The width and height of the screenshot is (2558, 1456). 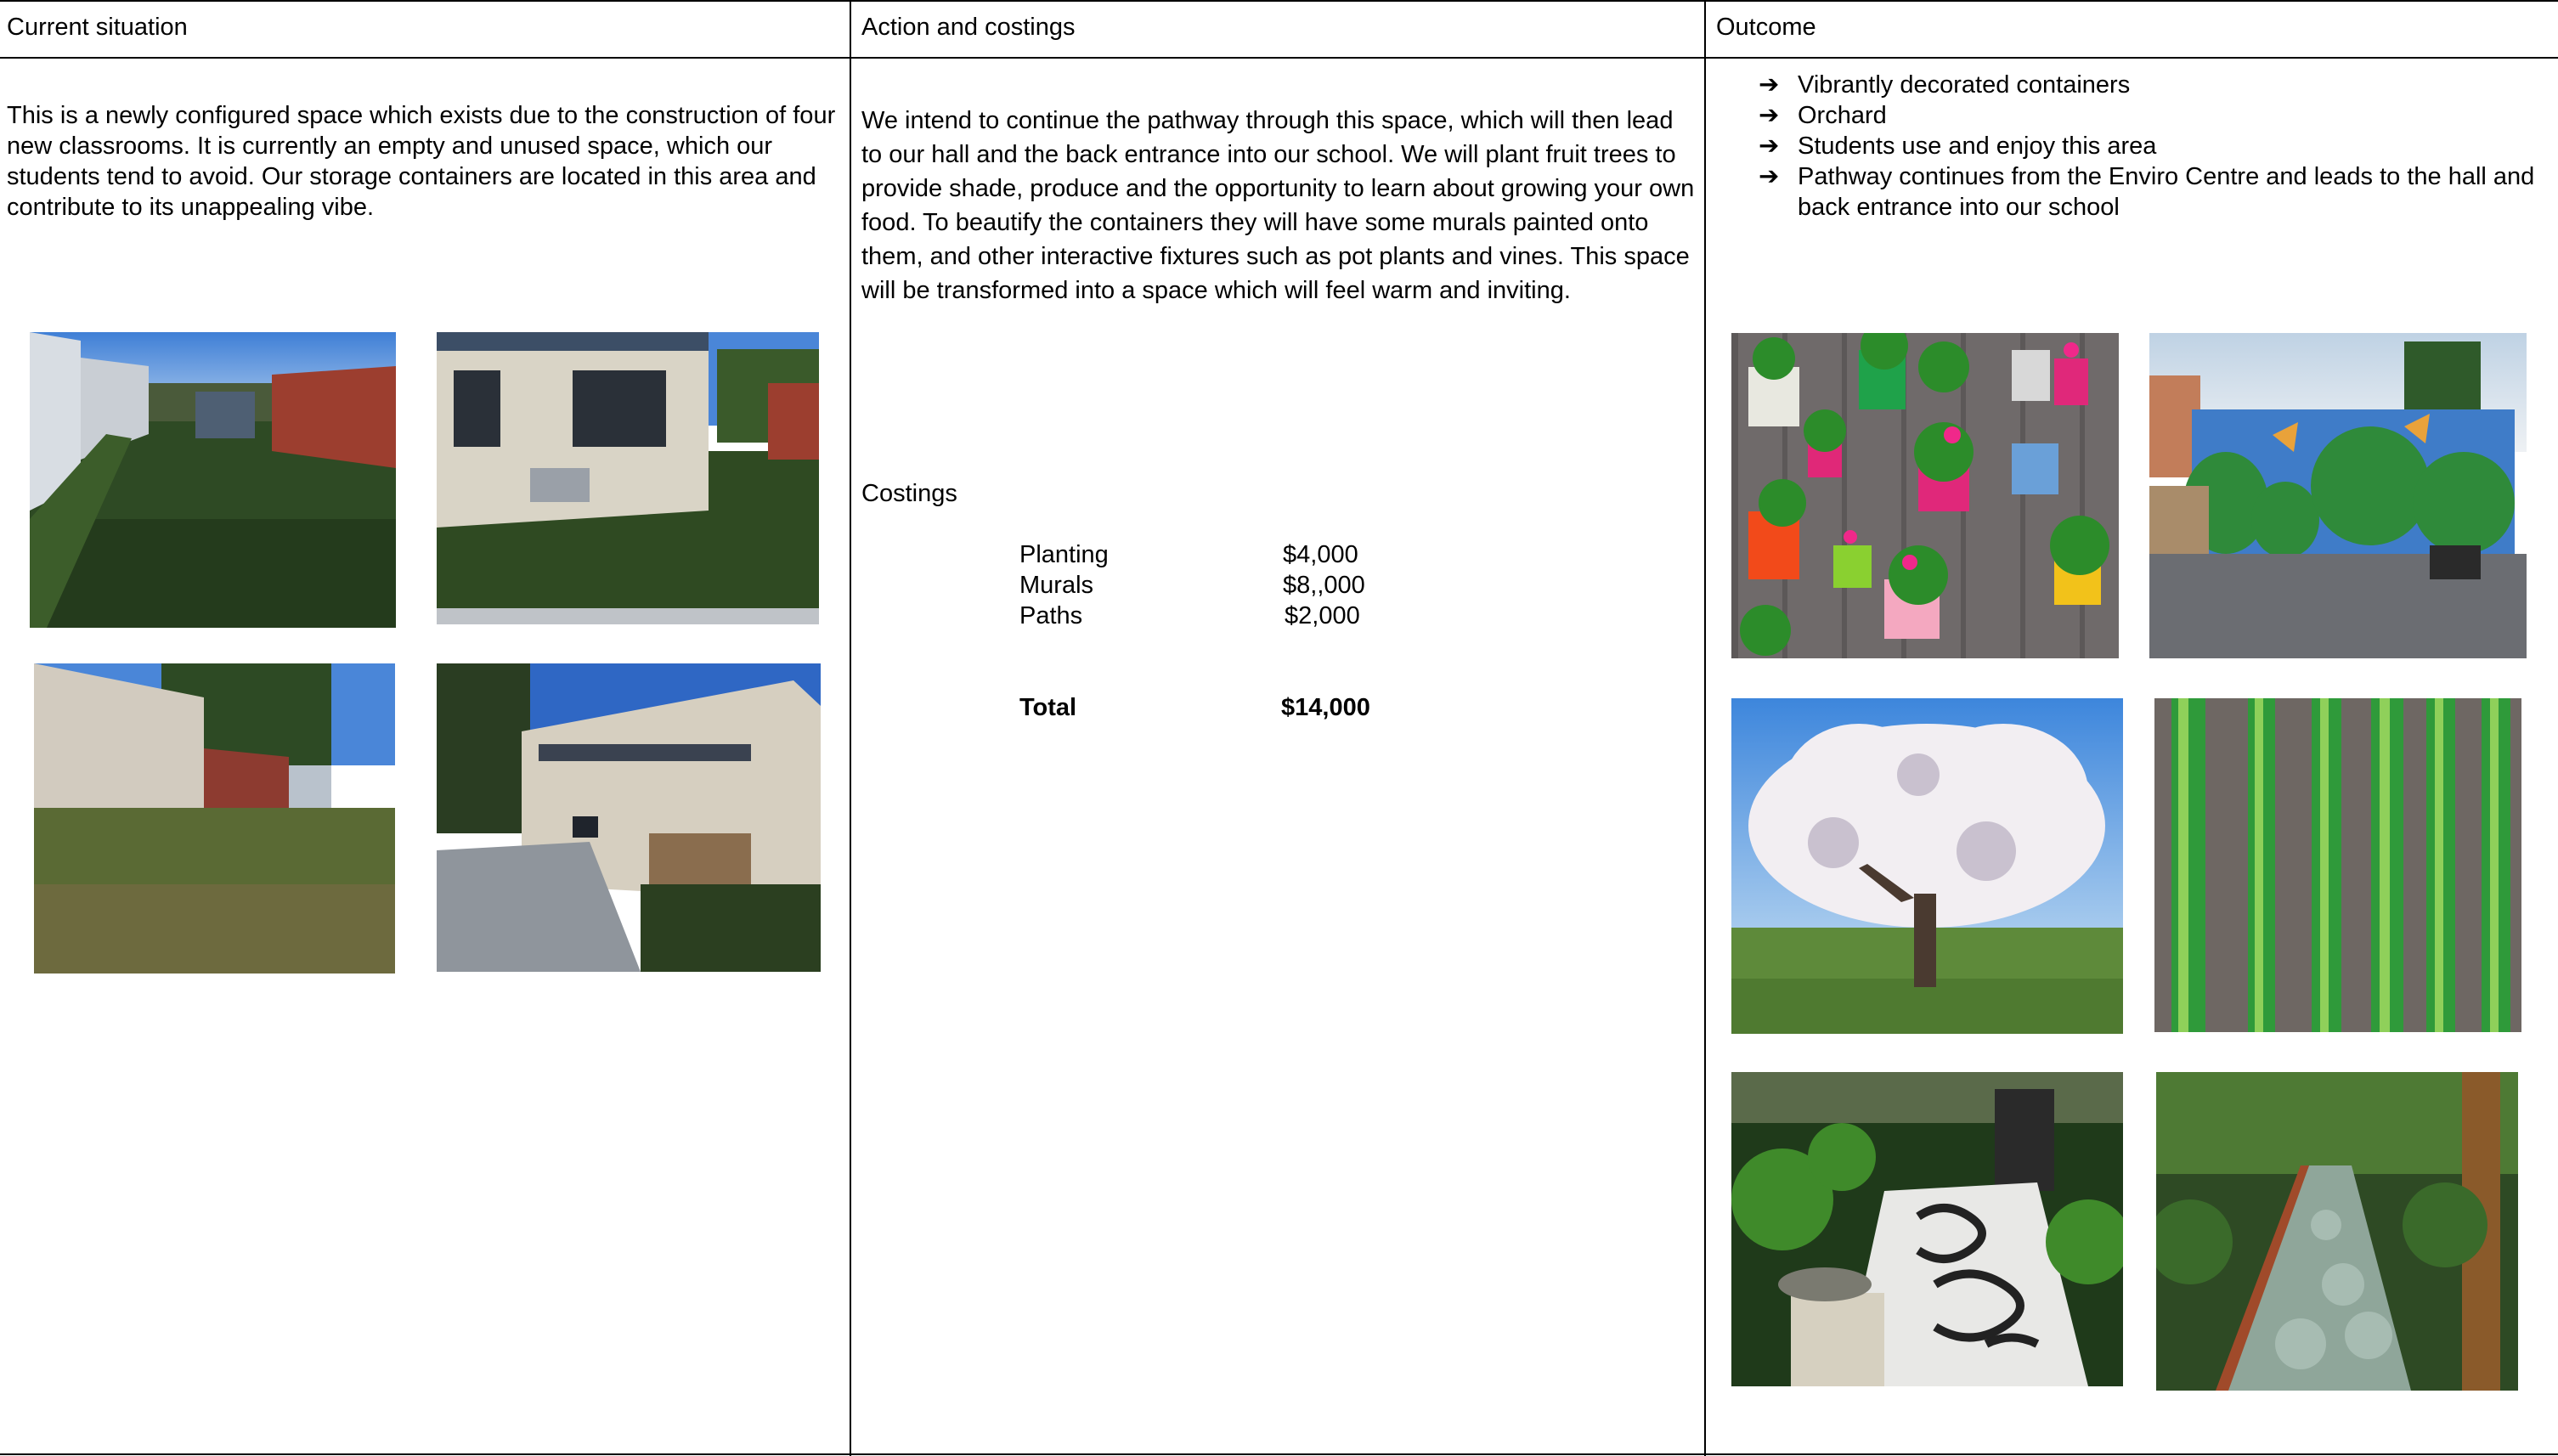 What do you see at coordinates (1325, 707) in the screenshot?
I see `cost-total-amount: $14,000` at bounding box center [1325, 707].